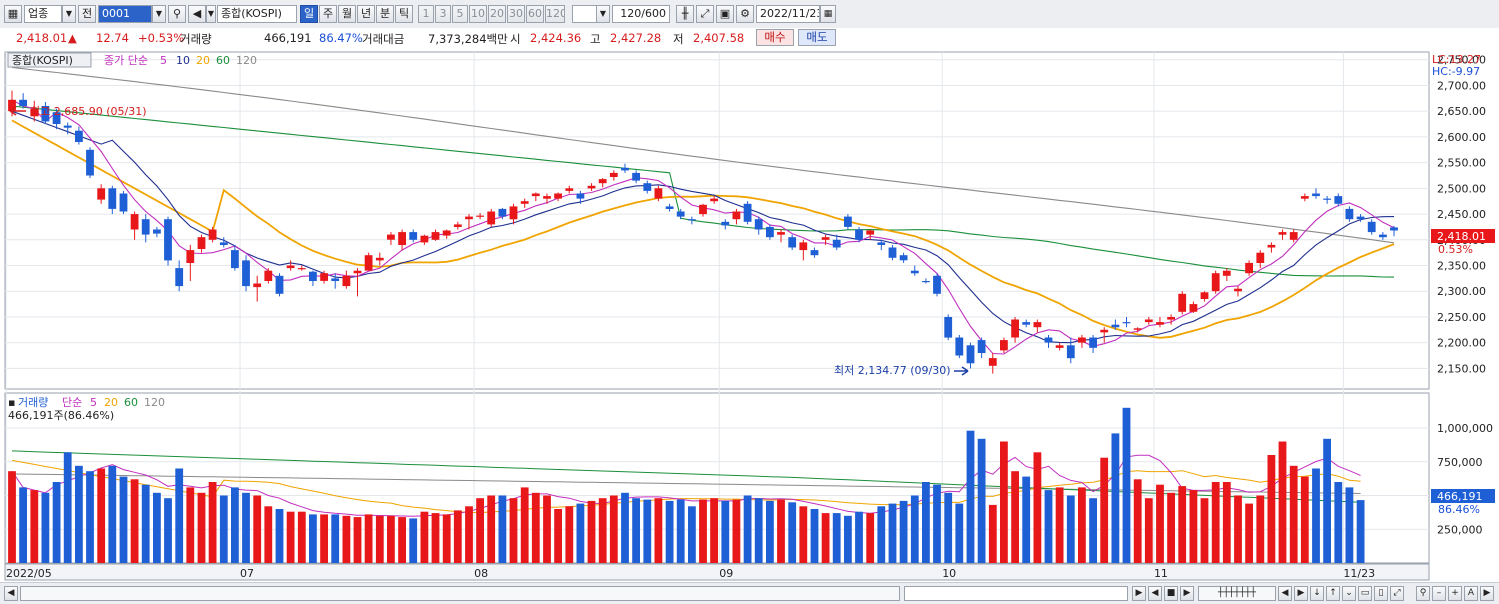 The width and height of the screenshot is (1499, 604). I want to click on interval-button-5: 30, so click(516, 14).